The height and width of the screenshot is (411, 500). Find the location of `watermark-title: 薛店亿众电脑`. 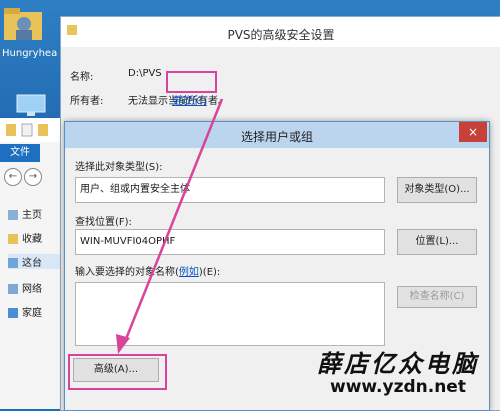

watermark-title: 薛店亿众电脑 is located at coordinates (398, 363).